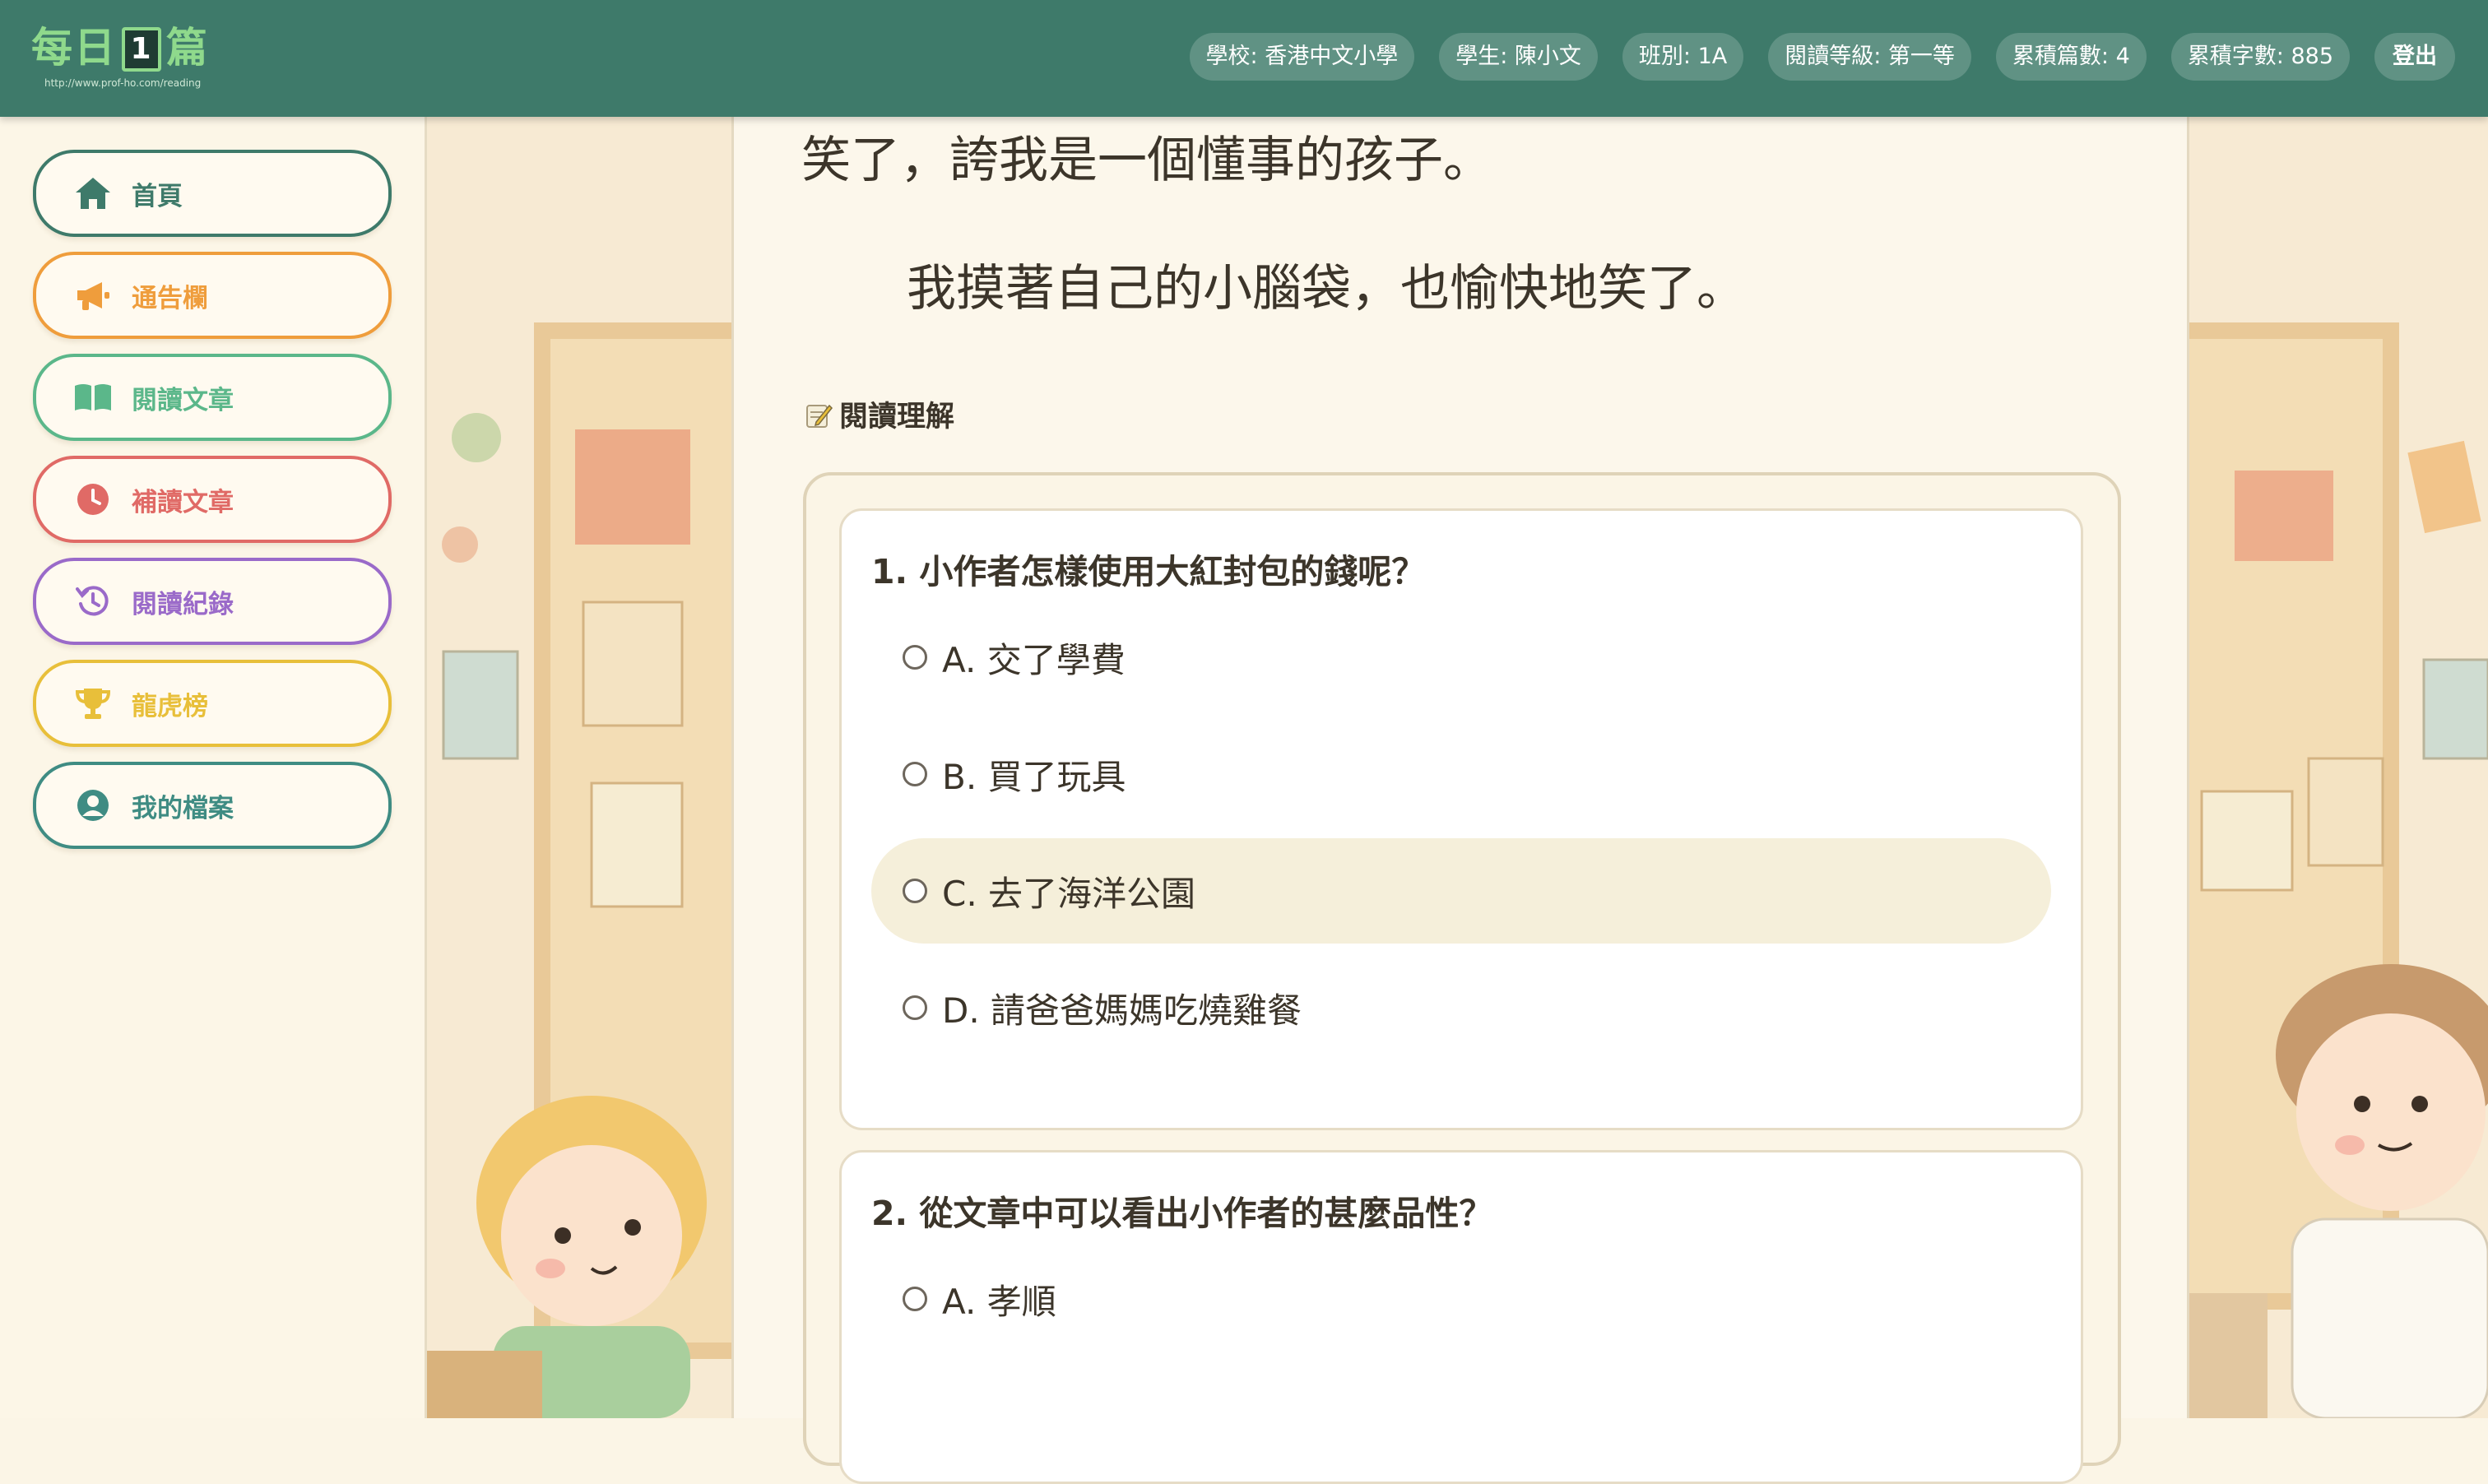 The height and width of the screenshot is (1484, 2488). What do you see at coordinates (1122, 1010) in the screenshot?
I see `option-label: D. 請爸爸媽媽吃燒雞餐` at bounding box center [1122, 1010].